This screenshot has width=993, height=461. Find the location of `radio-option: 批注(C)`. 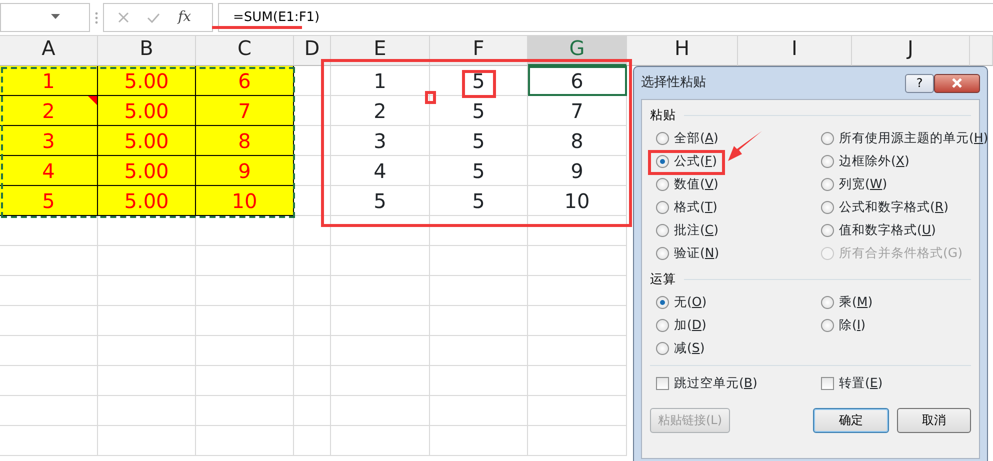

radio-option: 批注(C) is located at coordinates (687, 230).